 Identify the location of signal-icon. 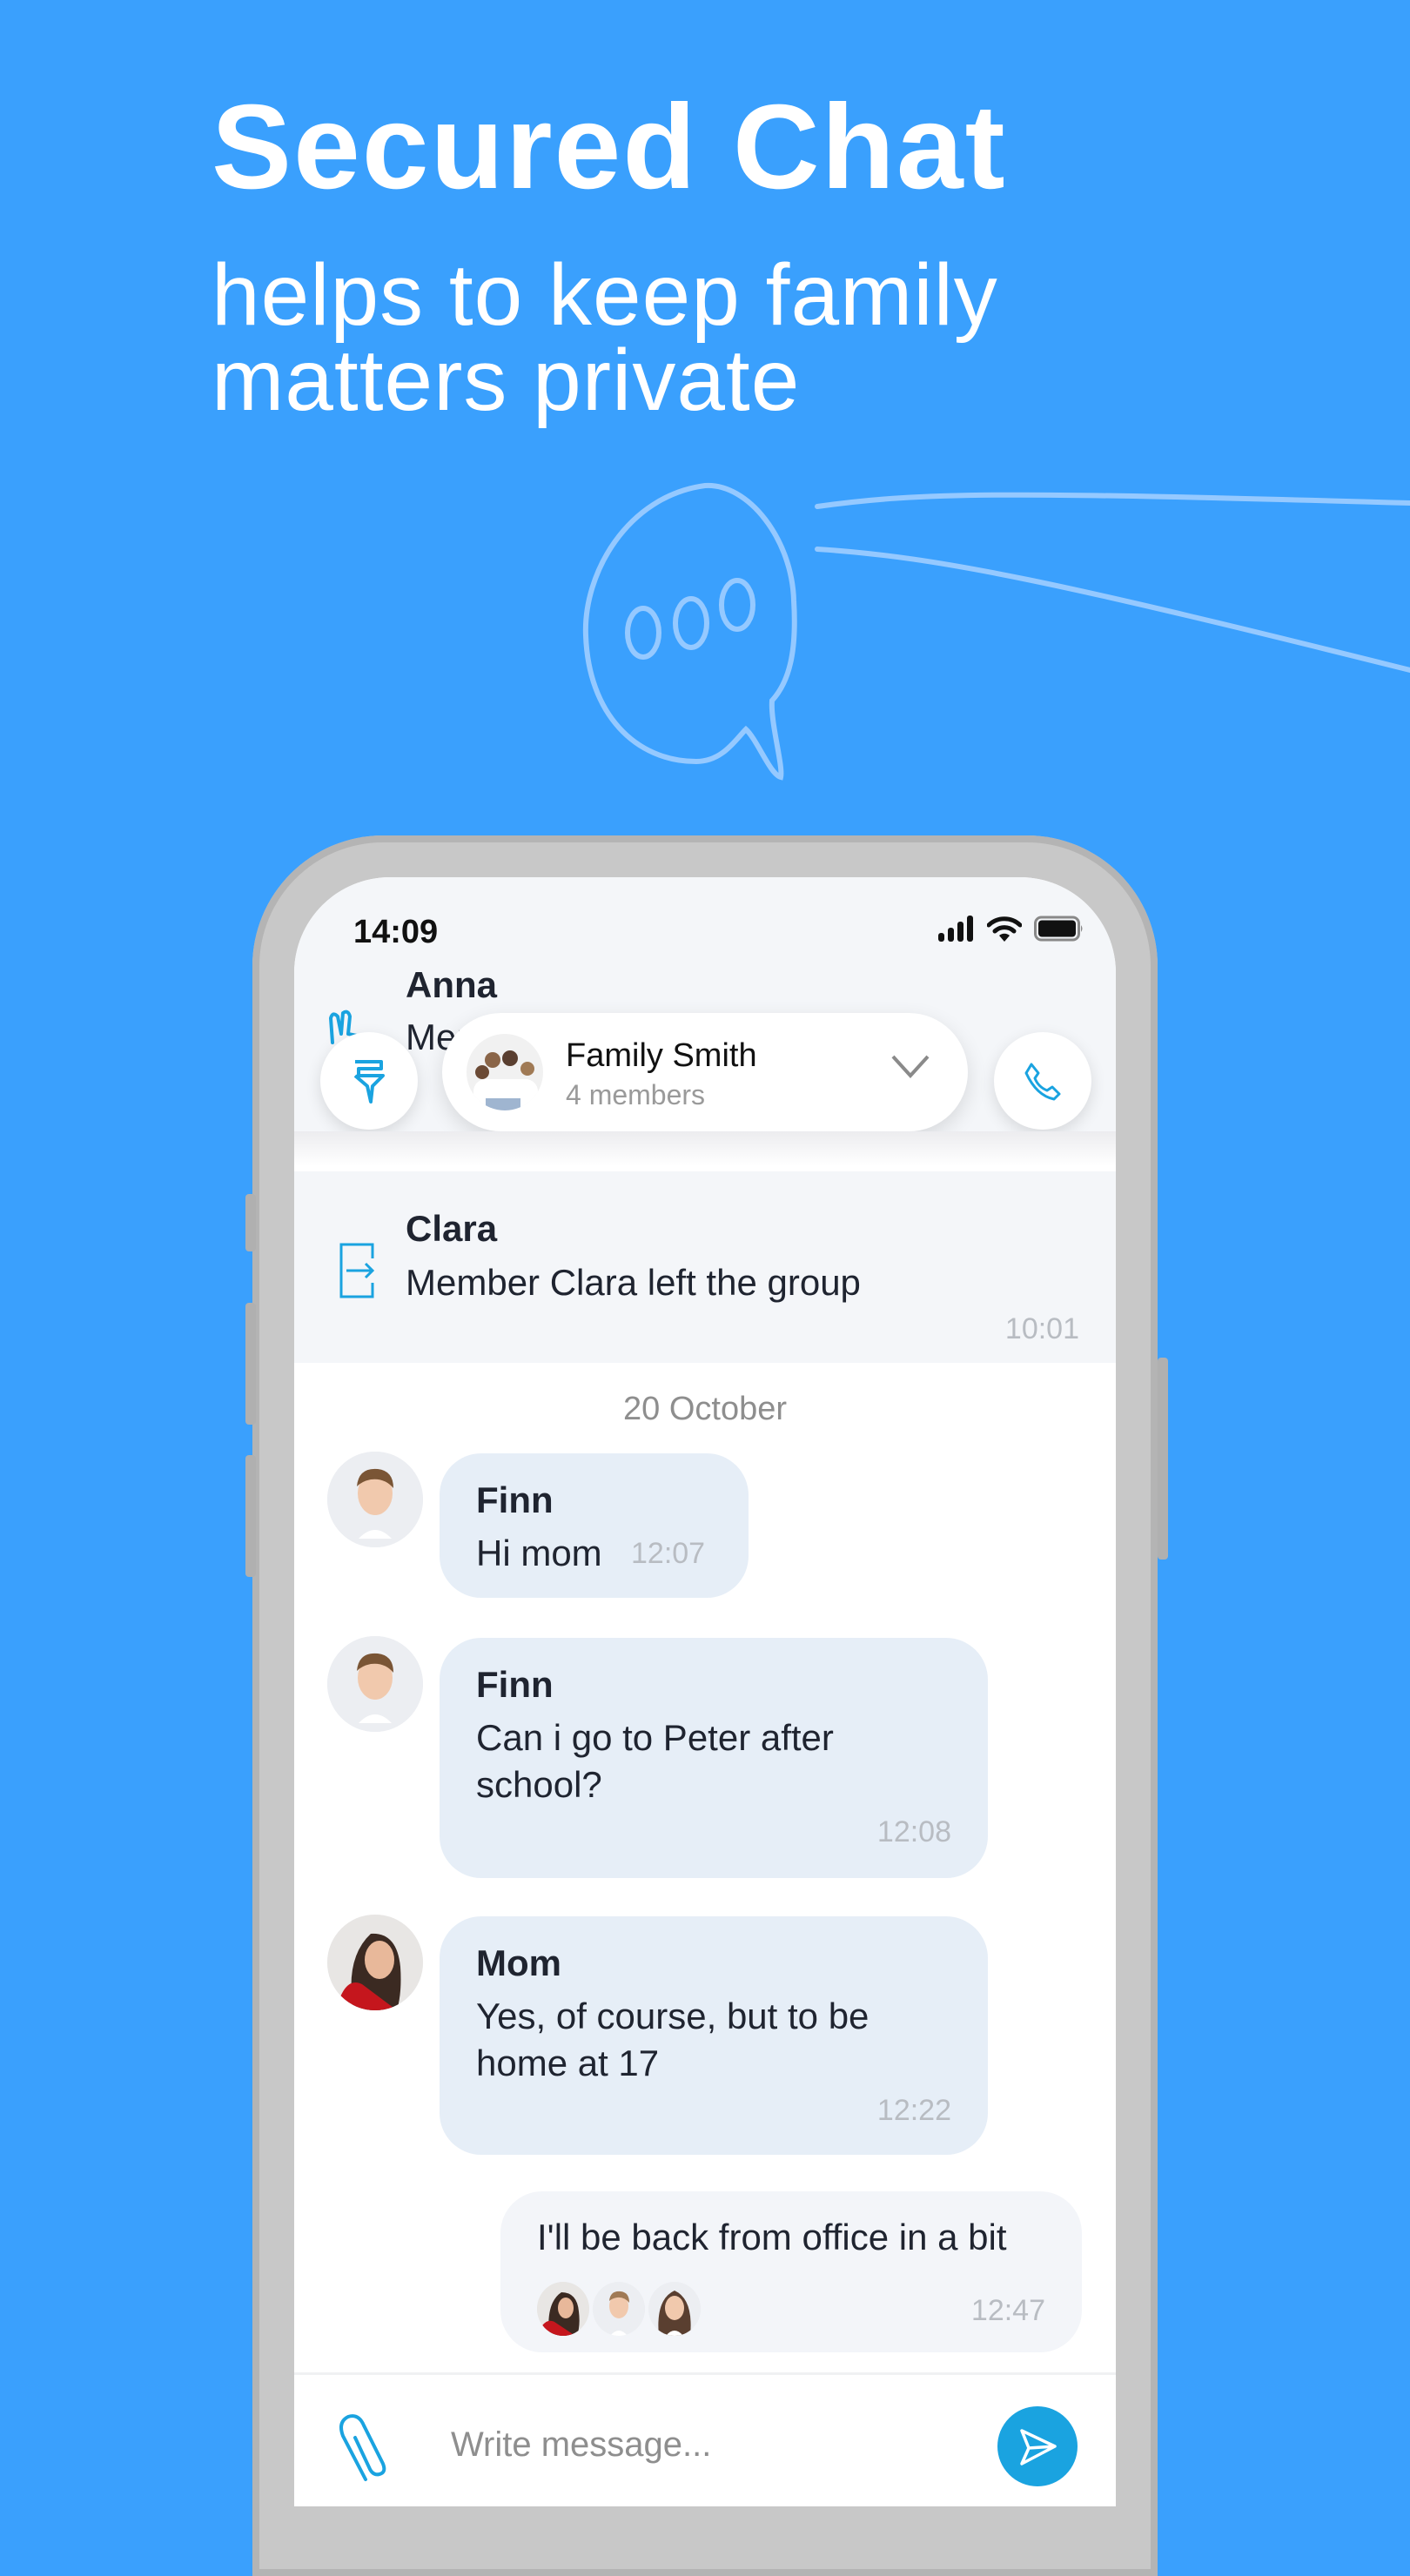
(956, 929).